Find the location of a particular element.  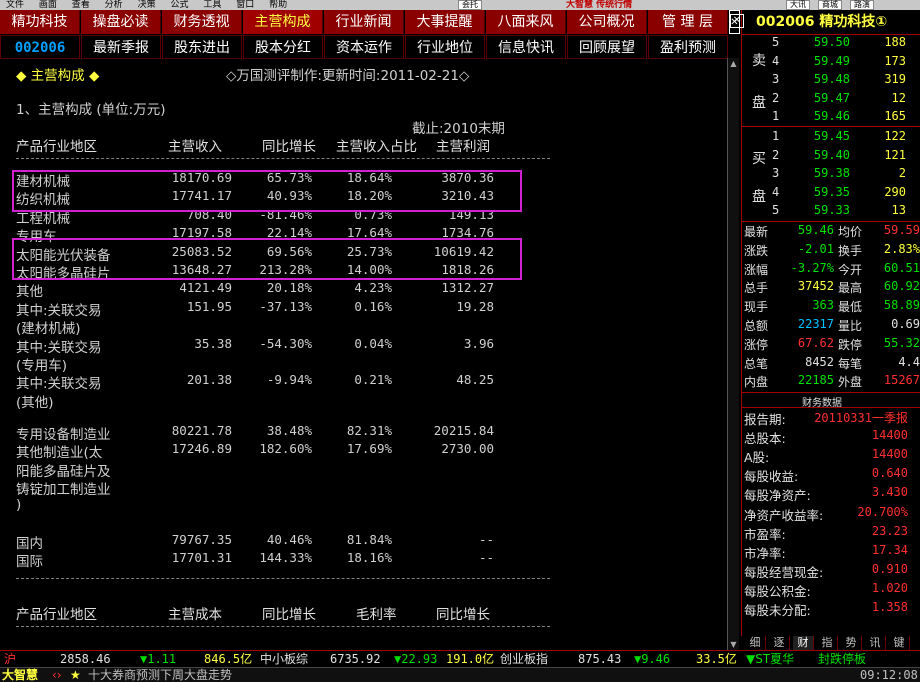

sme-index-change: ▼22.93 is located at coordinates (416, 659).